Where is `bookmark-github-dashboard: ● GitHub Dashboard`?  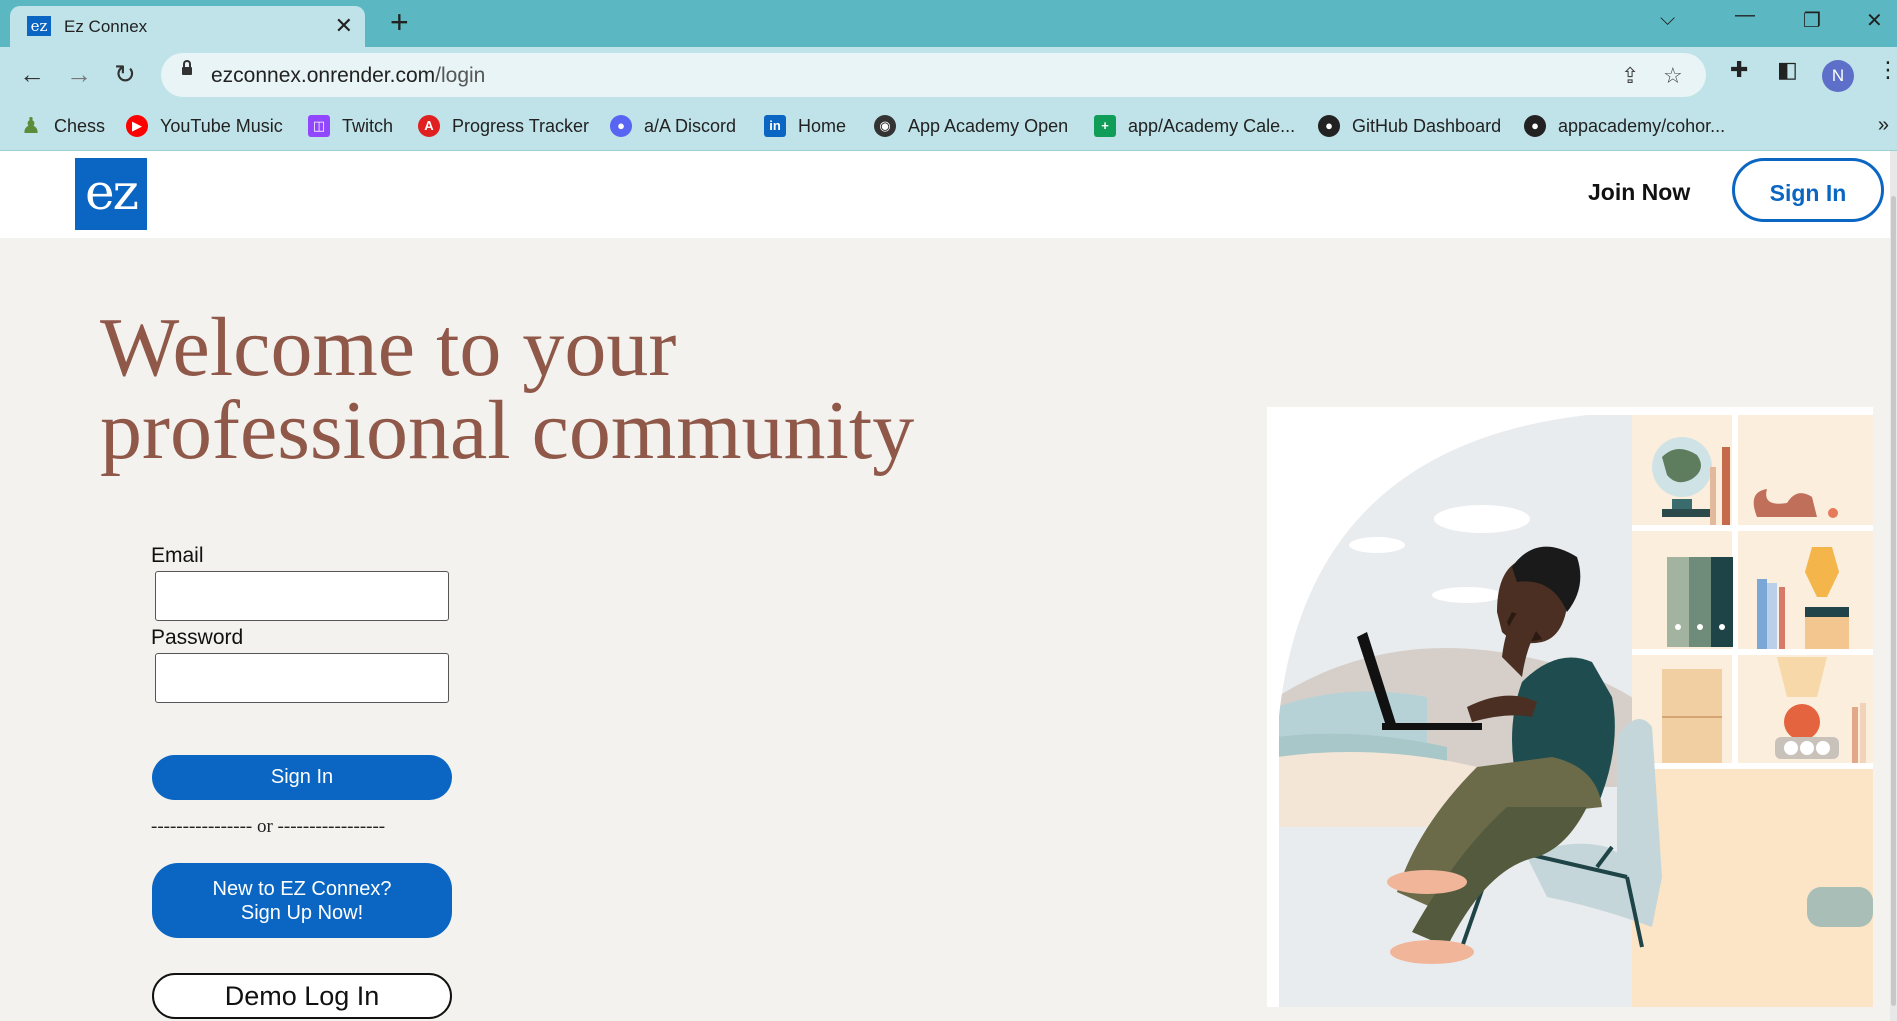
bookmark-github-dashboard: ● GitHub Dashboard is located at coordinates (1409, 126).